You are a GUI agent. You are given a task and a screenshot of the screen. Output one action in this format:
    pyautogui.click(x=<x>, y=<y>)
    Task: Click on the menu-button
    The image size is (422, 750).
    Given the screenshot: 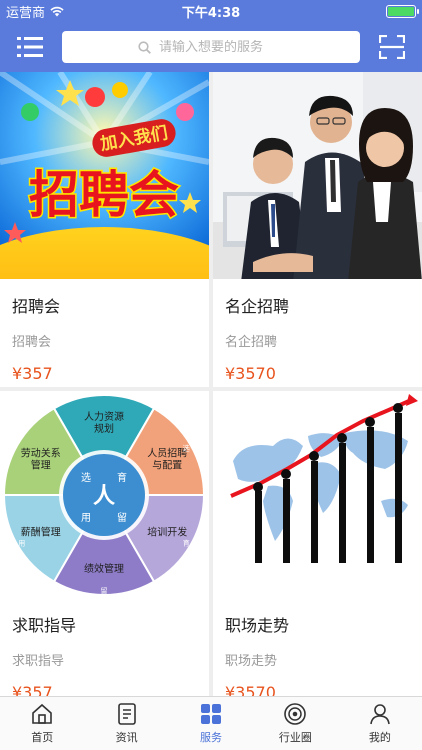 What is the action you would take?
    pyautogui.click(x=30, y=47)
    